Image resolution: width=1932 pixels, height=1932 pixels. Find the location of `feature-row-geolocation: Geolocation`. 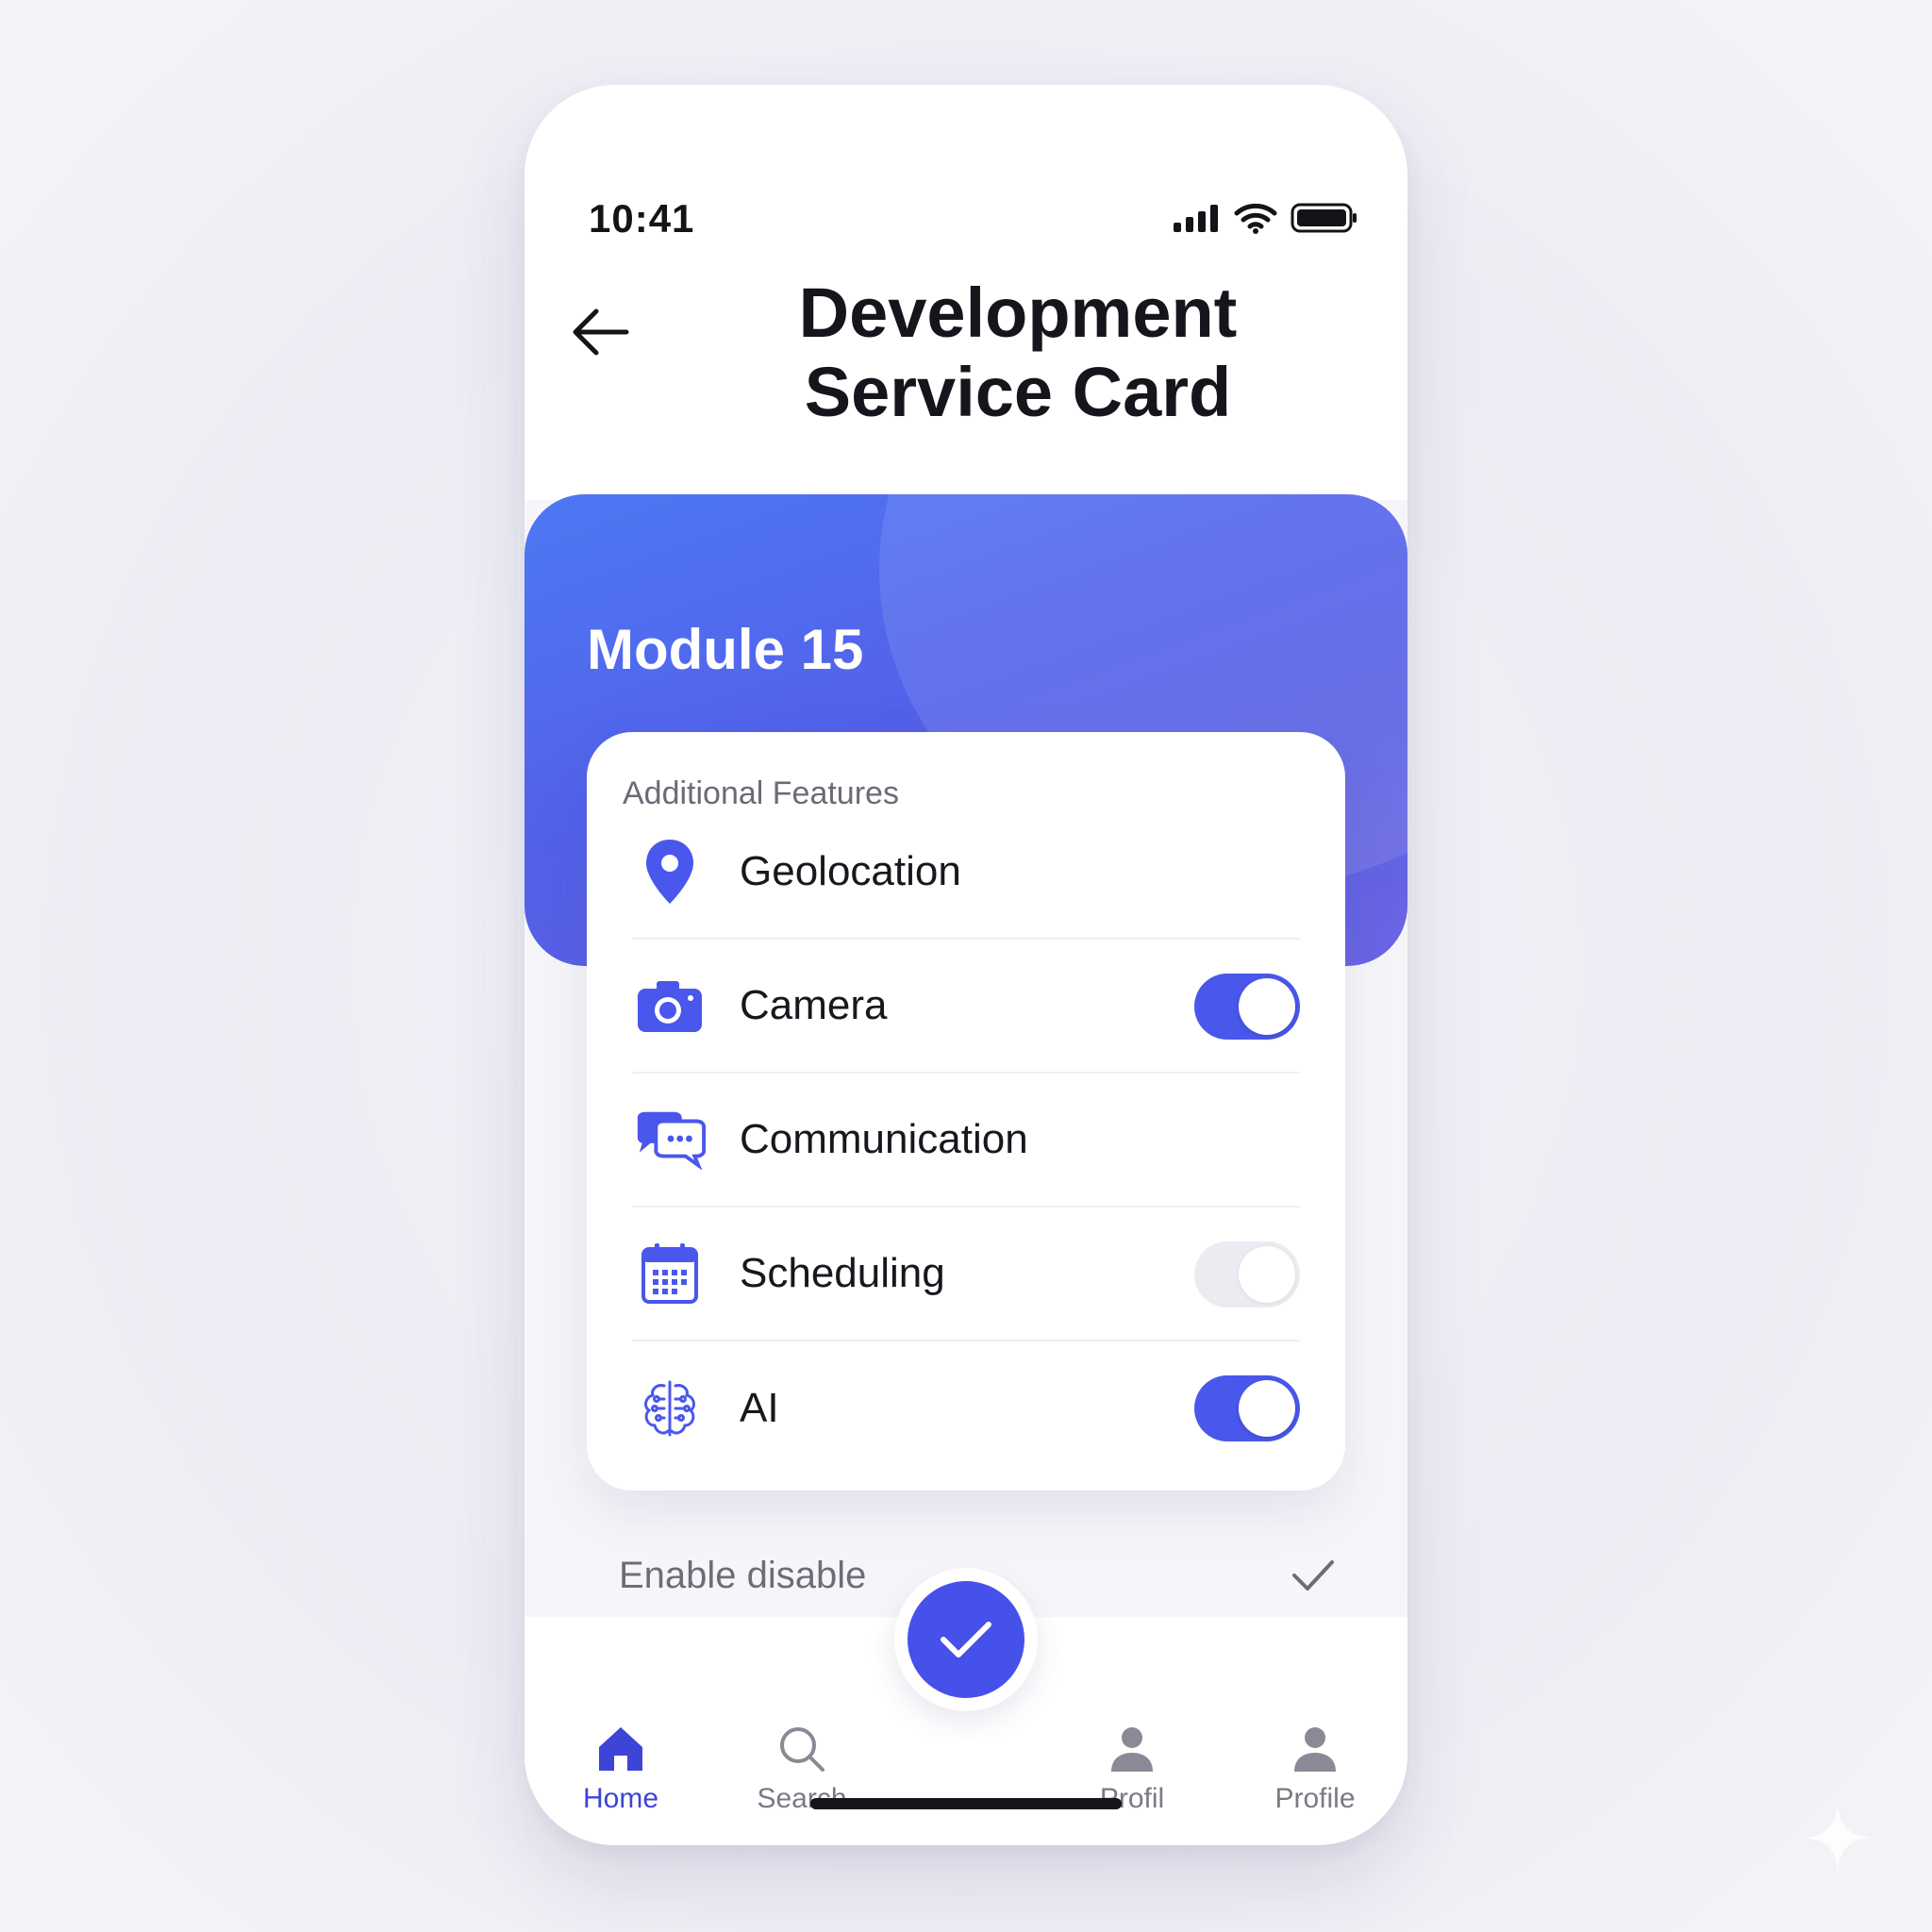

feature-row-geolocation: Geolocation is located at coordinates (966, 873).